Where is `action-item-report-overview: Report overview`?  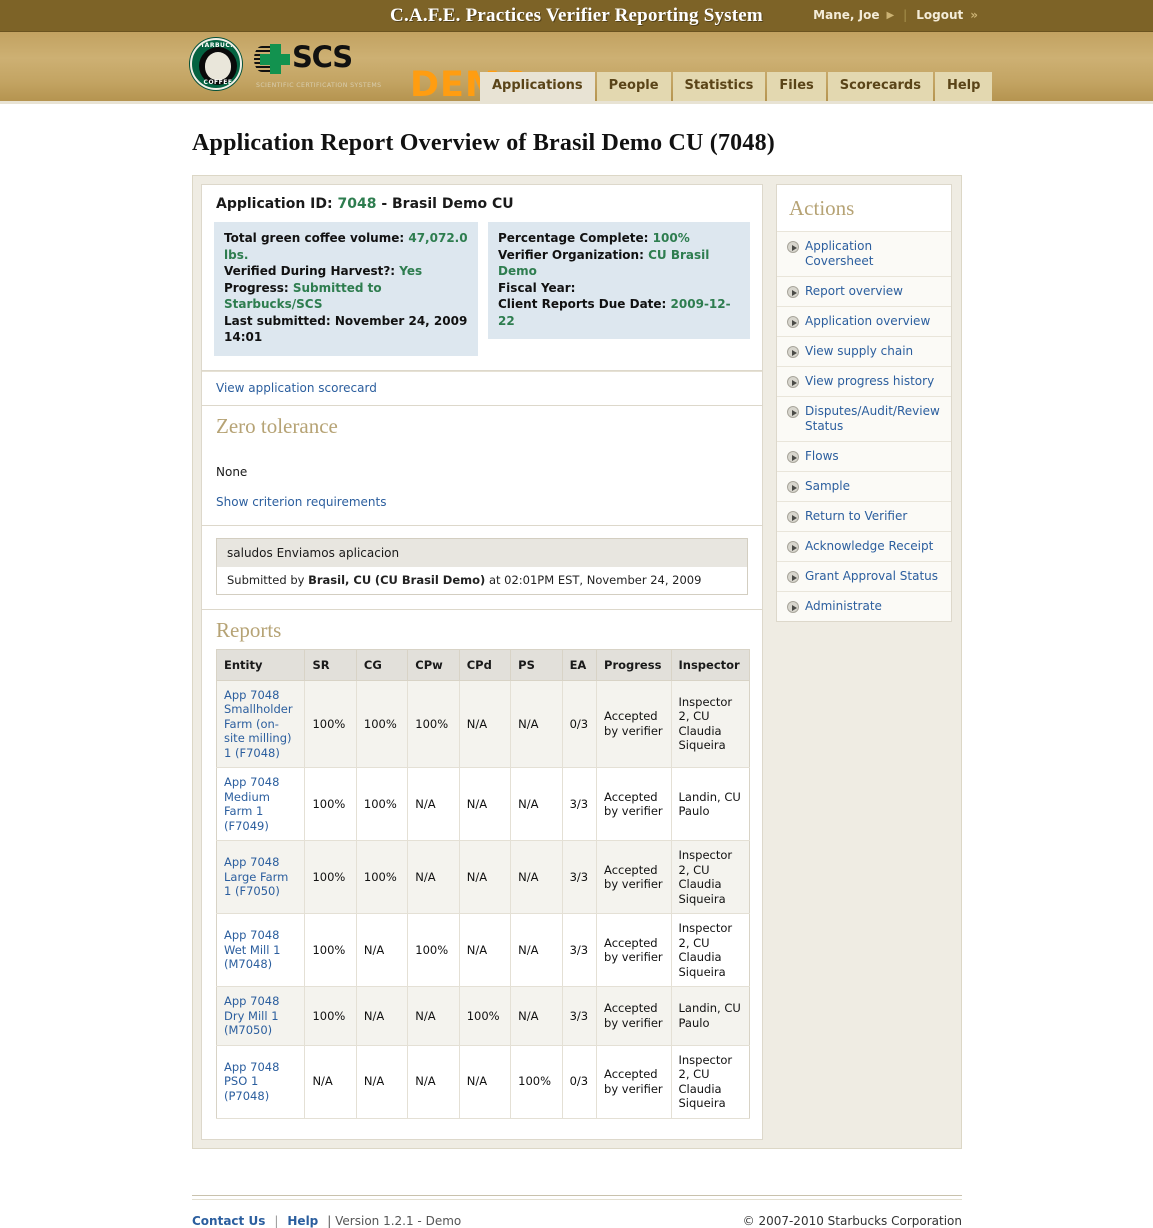 action-item-report-overview: Report overview is located at coordinates (864, 292).